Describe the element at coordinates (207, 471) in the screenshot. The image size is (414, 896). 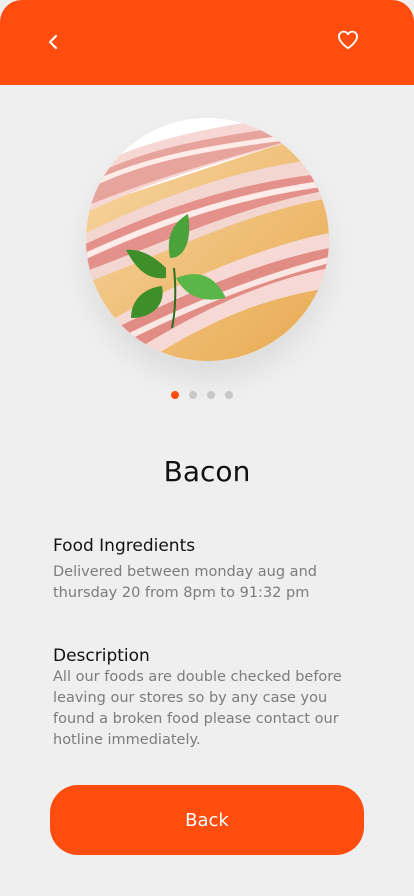
I see `product-title: Bacon` at that location.